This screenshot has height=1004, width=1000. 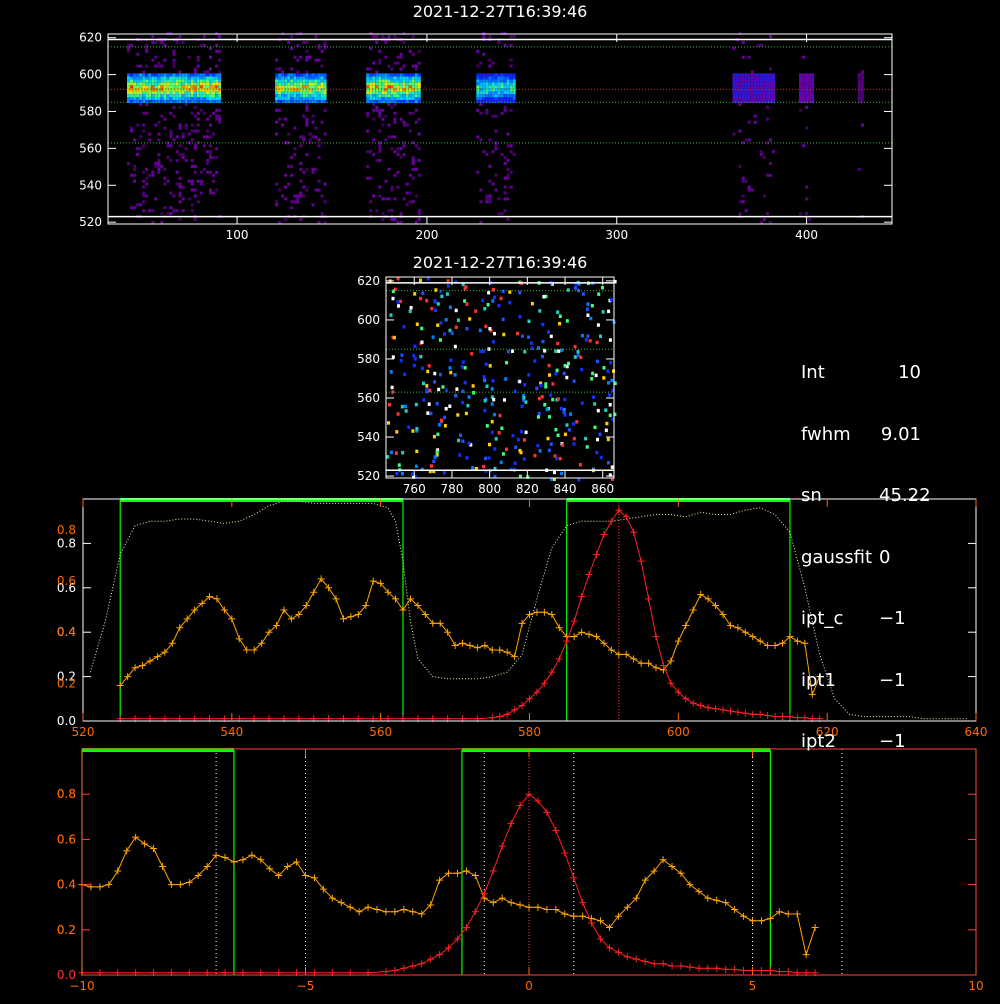 I want to click on spectrum-xaxis-label: 600, so click(x=678, y=732).